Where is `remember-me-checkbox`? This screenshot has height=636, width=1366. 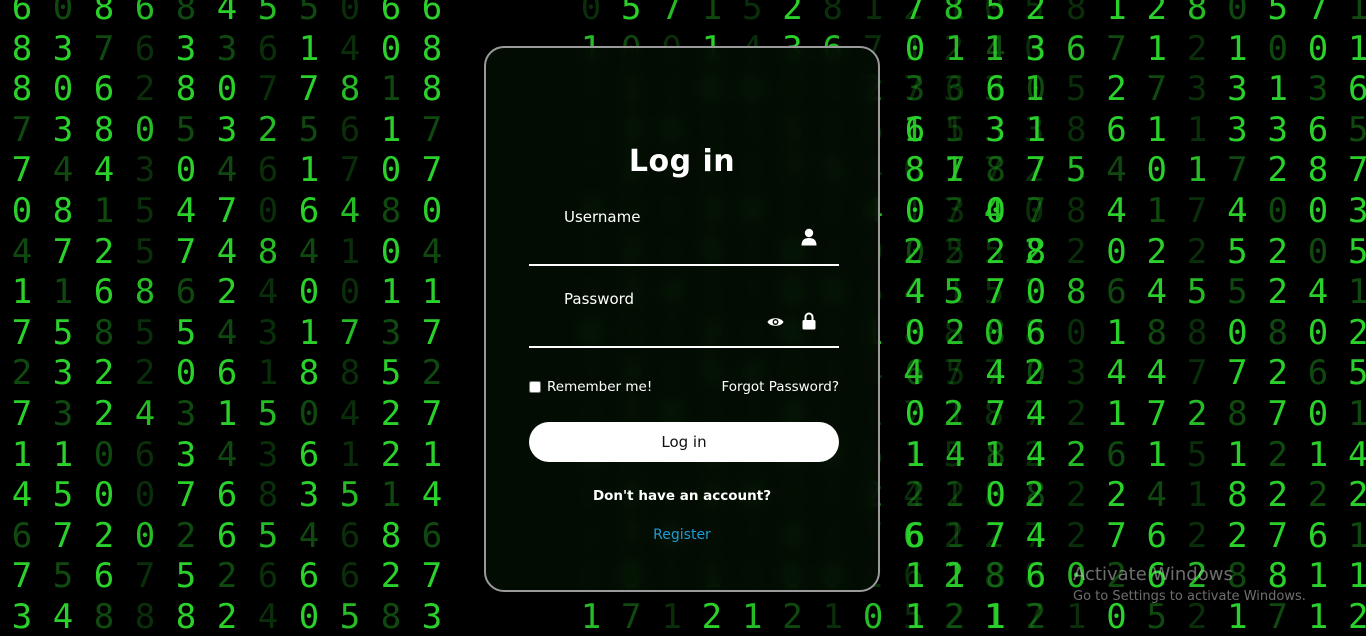 remember-me-checkbox is located at coordinates (535, 387).